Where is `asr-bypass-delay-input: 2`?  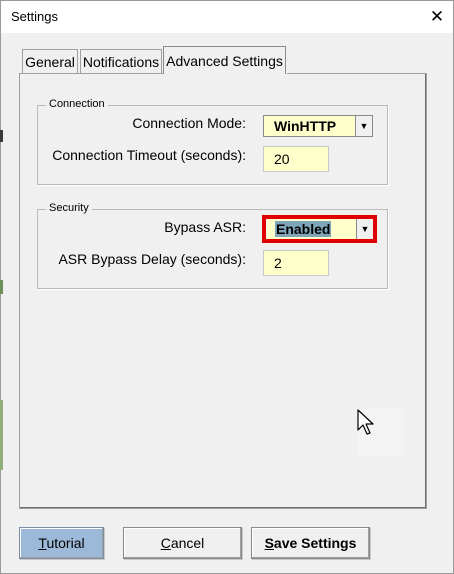
asr-bypass-delay-input: 2 is located at coordinates (296, 263).